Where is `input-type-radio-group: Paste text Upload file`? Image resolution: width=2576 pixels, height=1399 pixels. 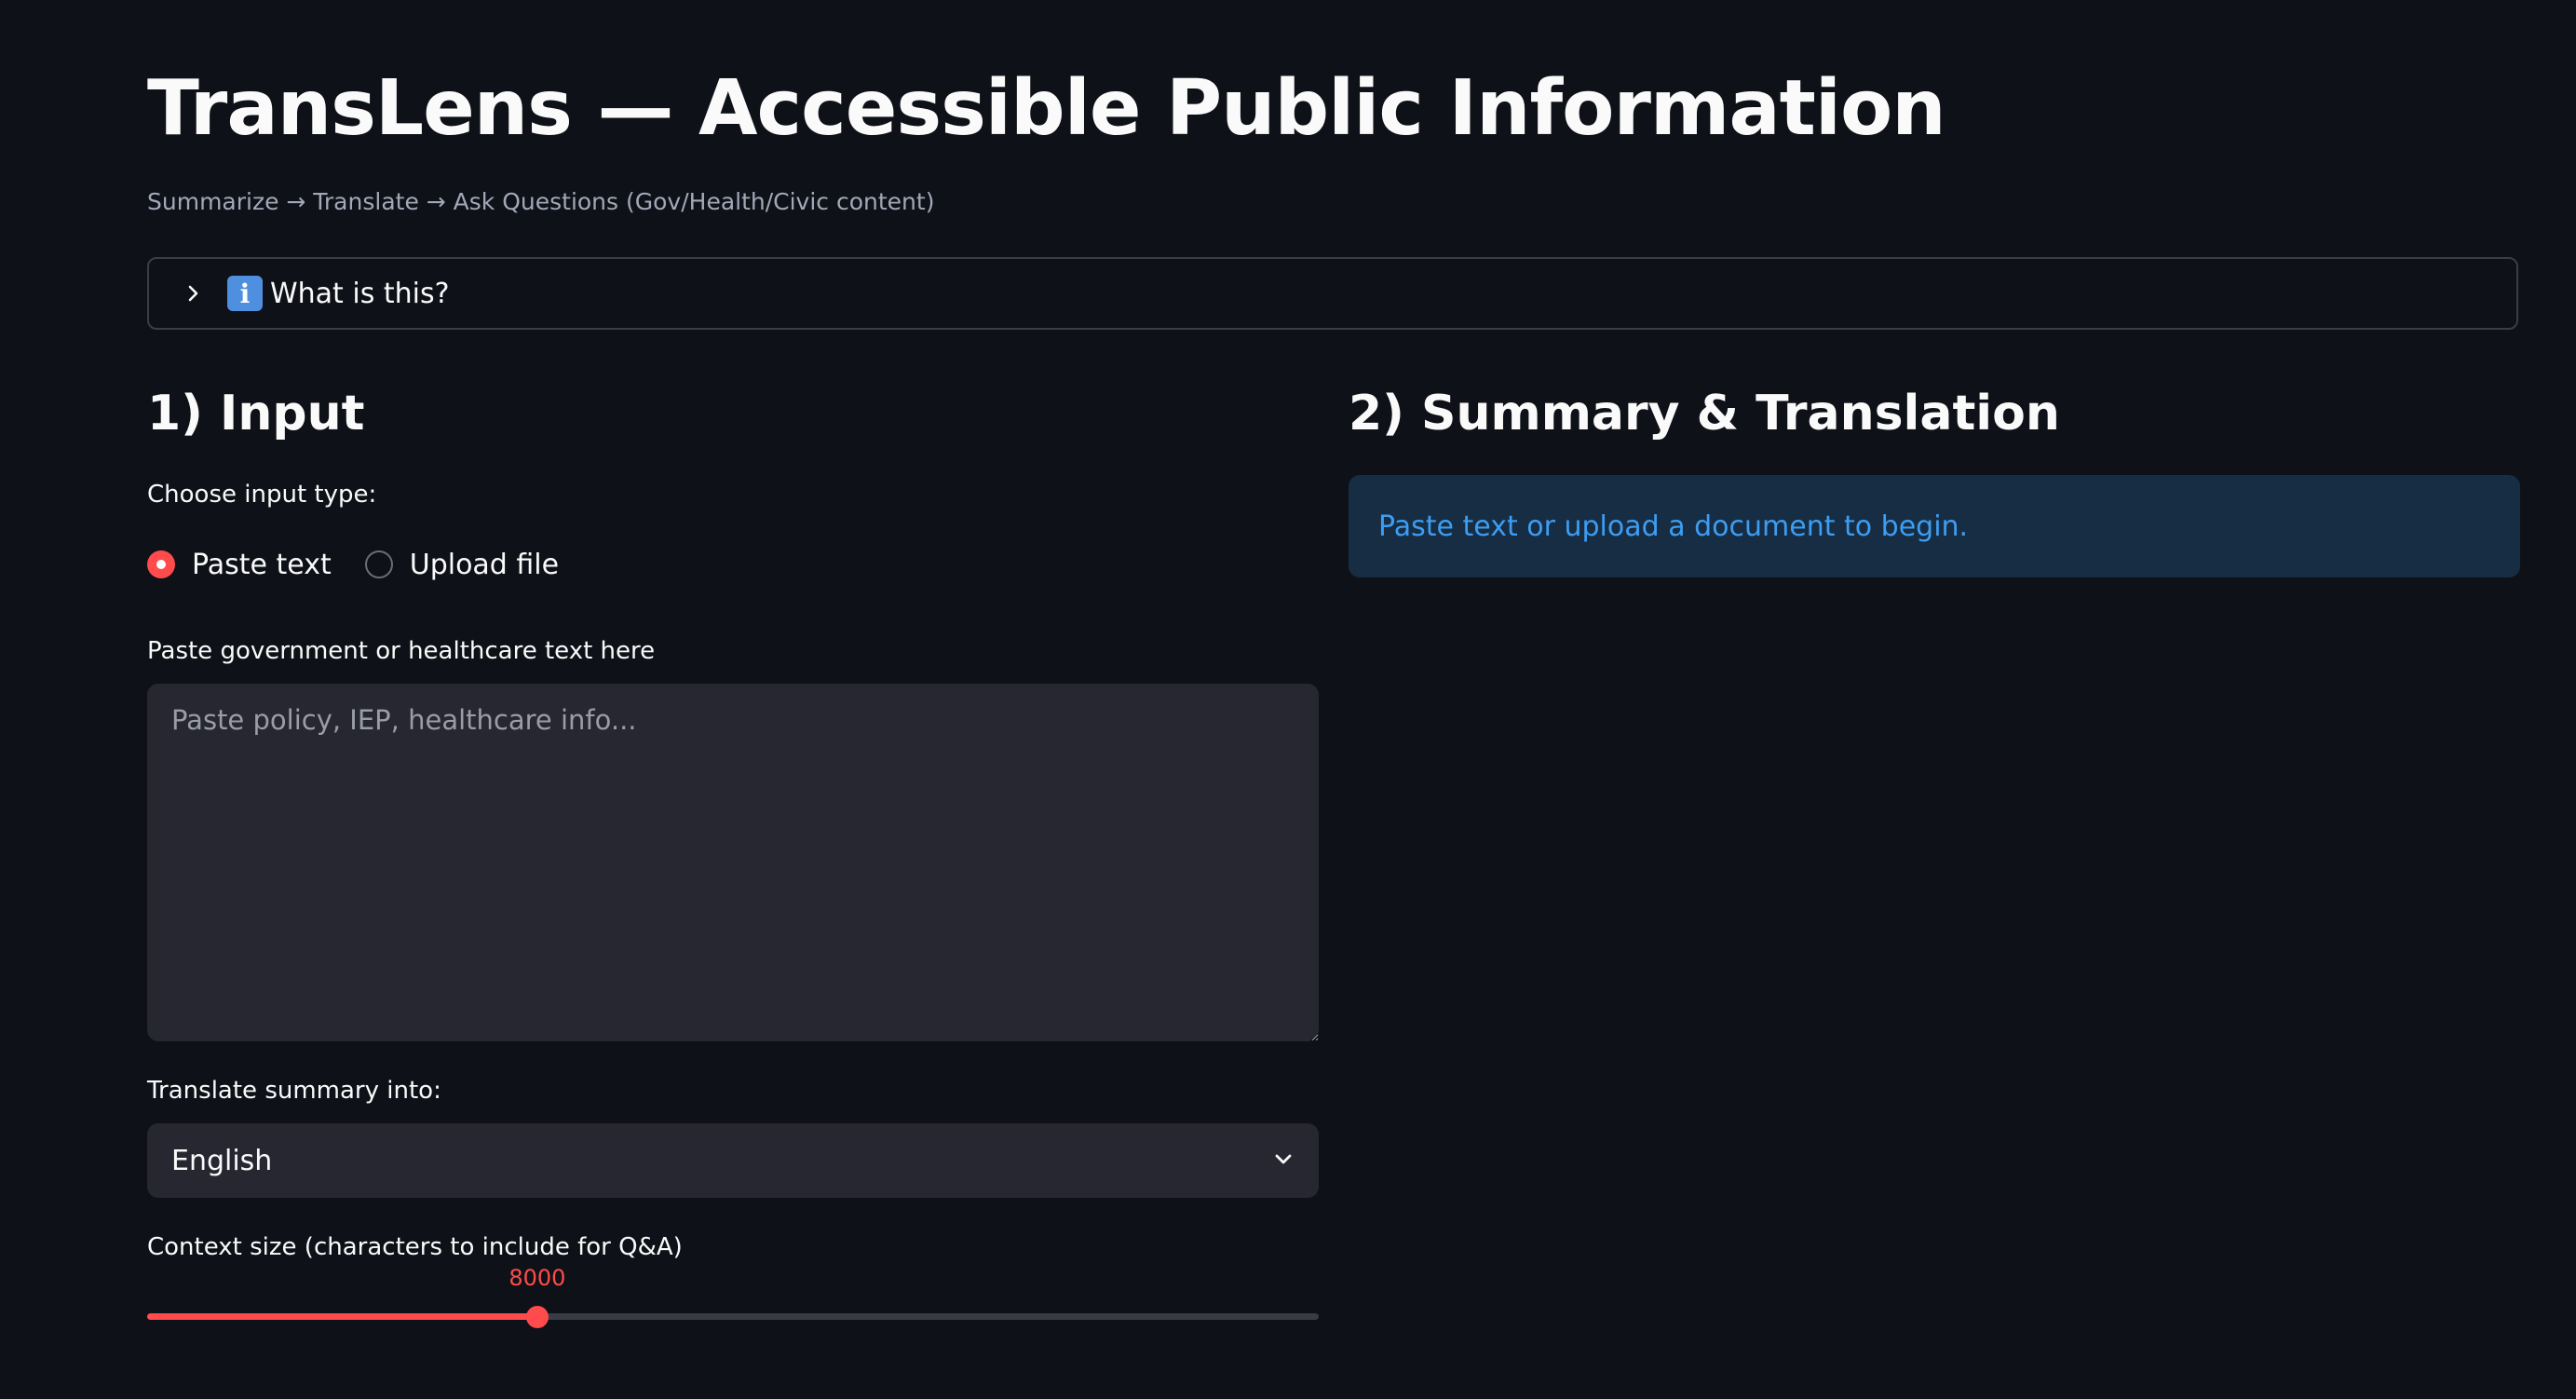
input-type-radio-group: Paste text Upload file is located at coordinates (369, 564).